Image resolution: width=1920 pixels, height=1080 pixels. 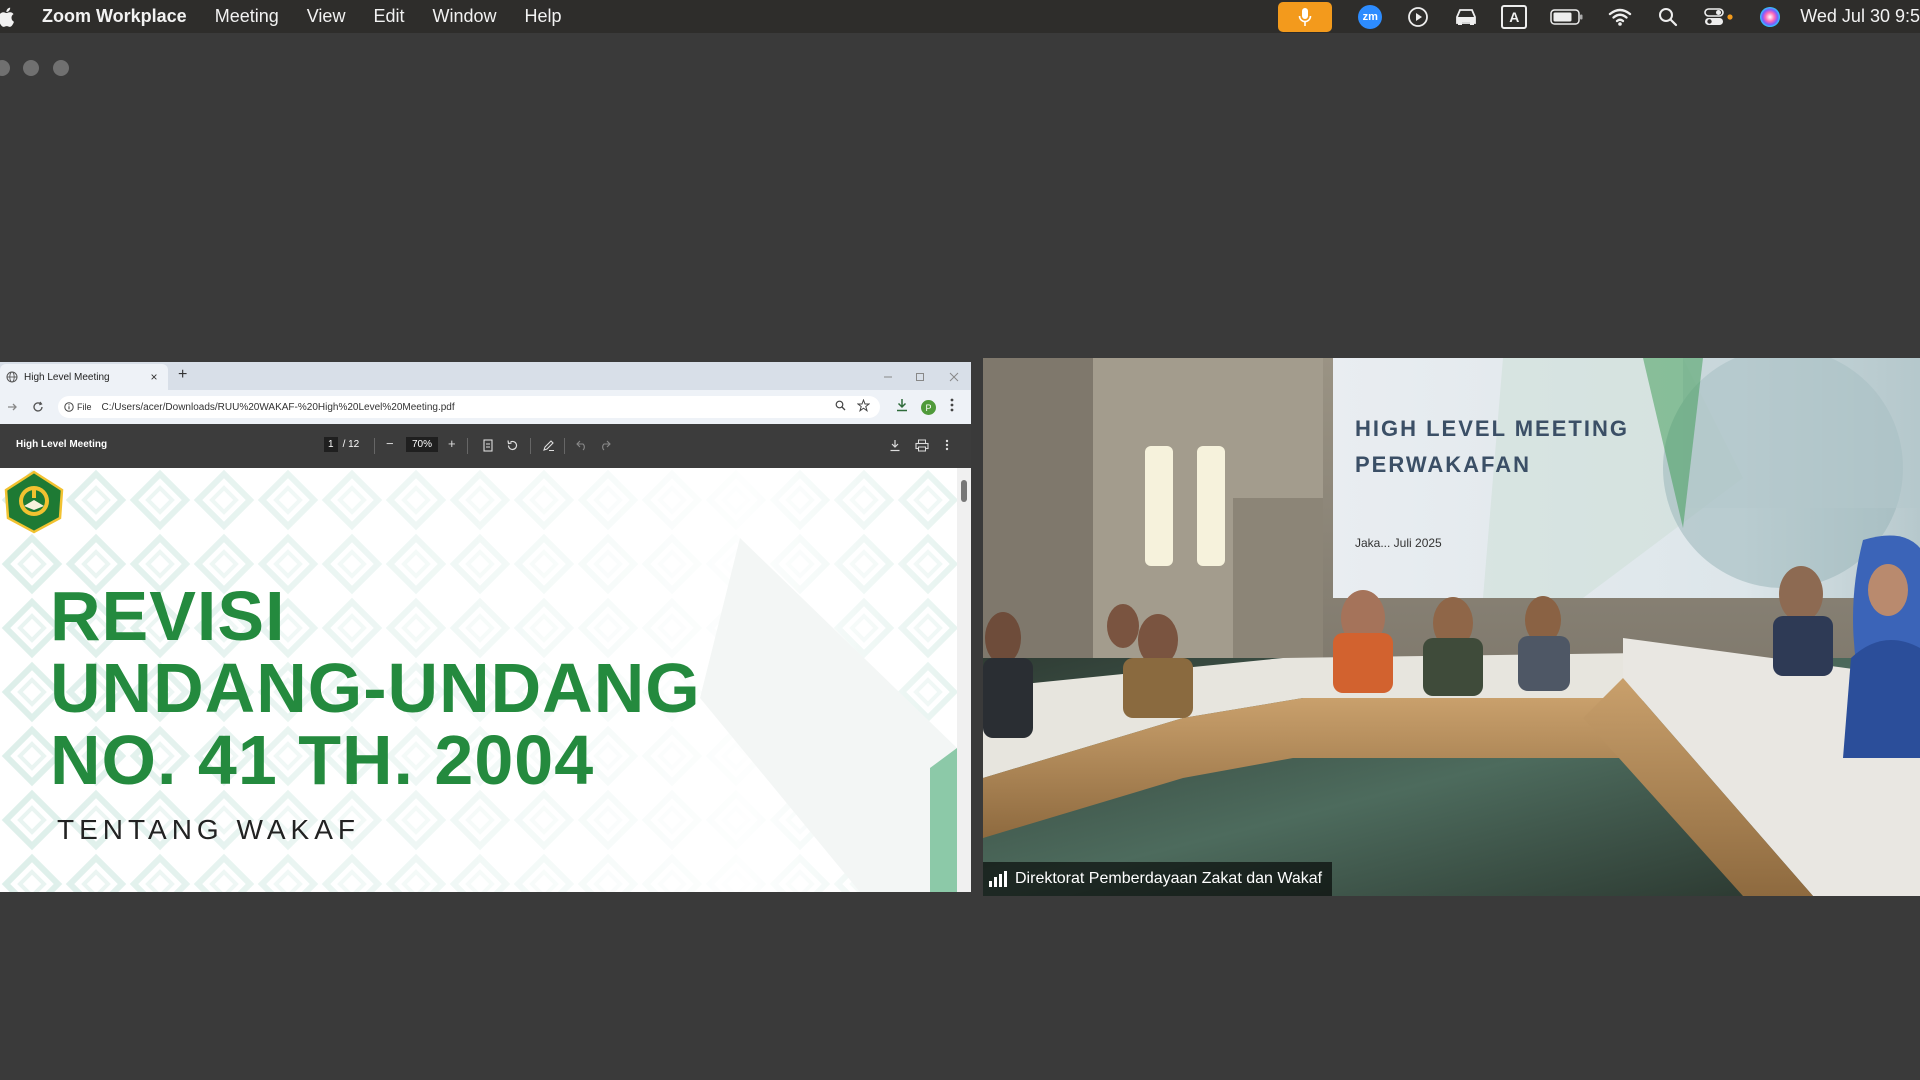 I want to click on menu-view: View, so click(x=326, y=16).